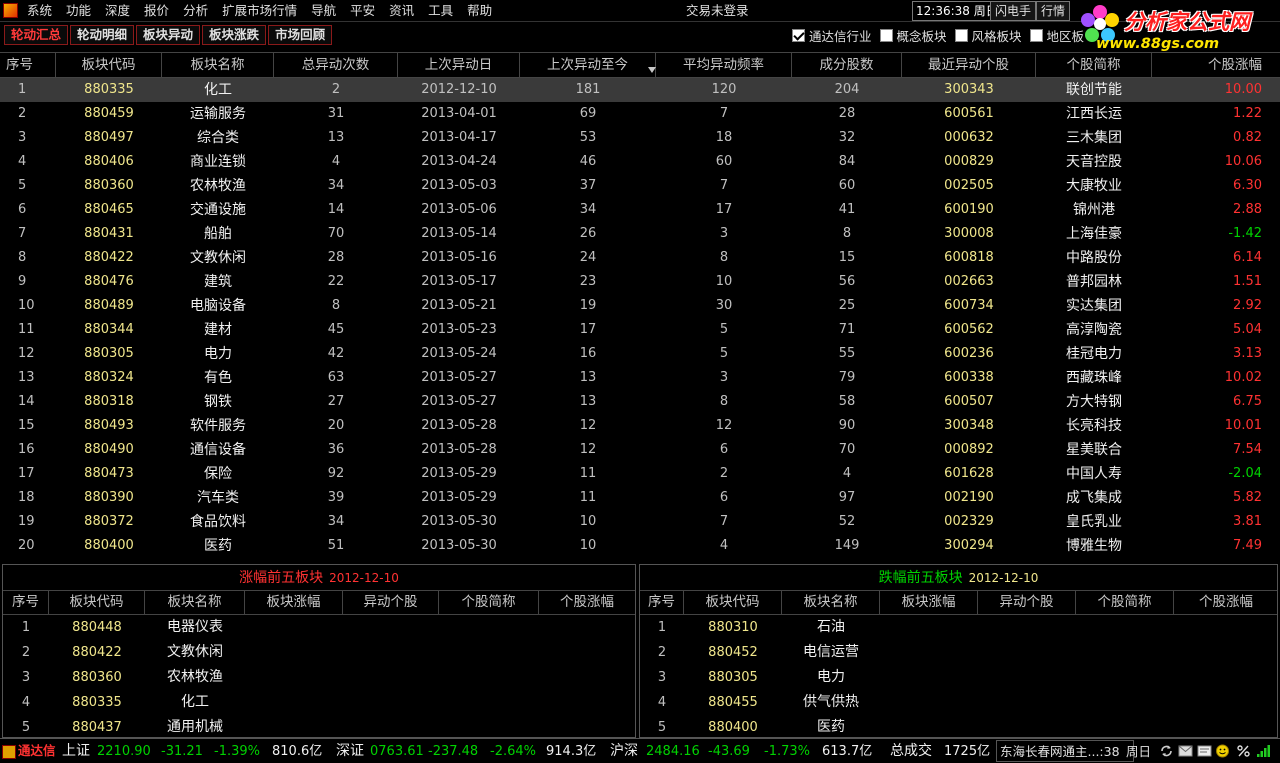  What do you see at coordinates (886, 35) in the screenshot?
I see `filter-concept-checkbox` at bounding box center [886, 35].